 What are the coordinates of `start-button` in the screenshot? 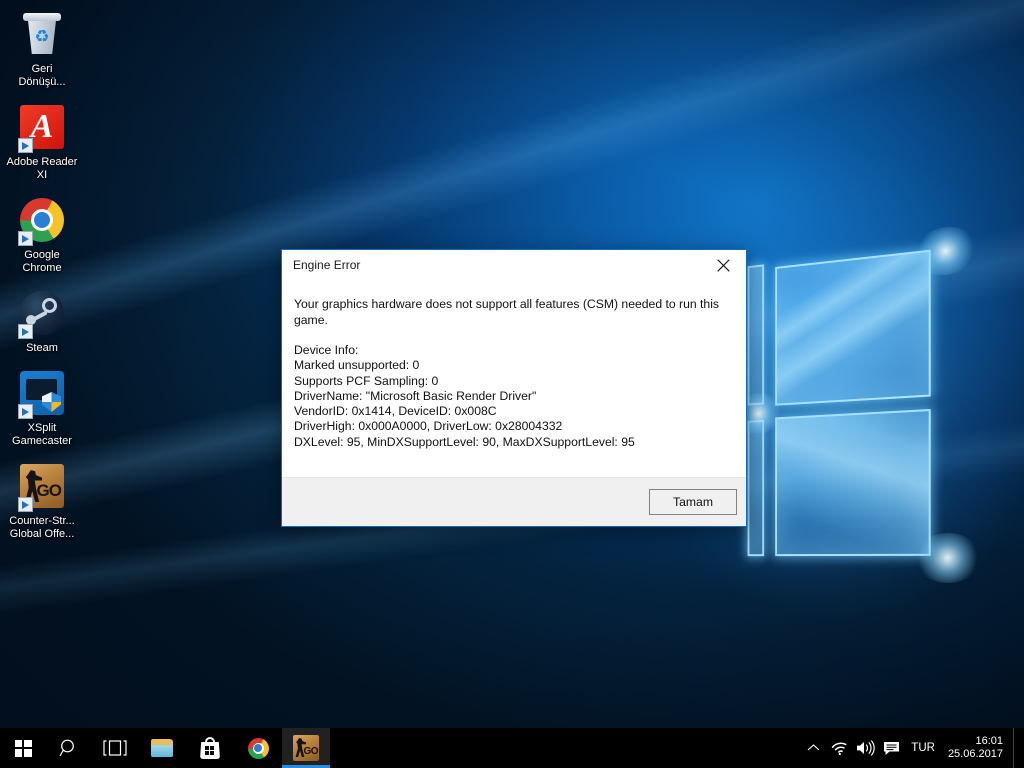 It's located at (23, 748).